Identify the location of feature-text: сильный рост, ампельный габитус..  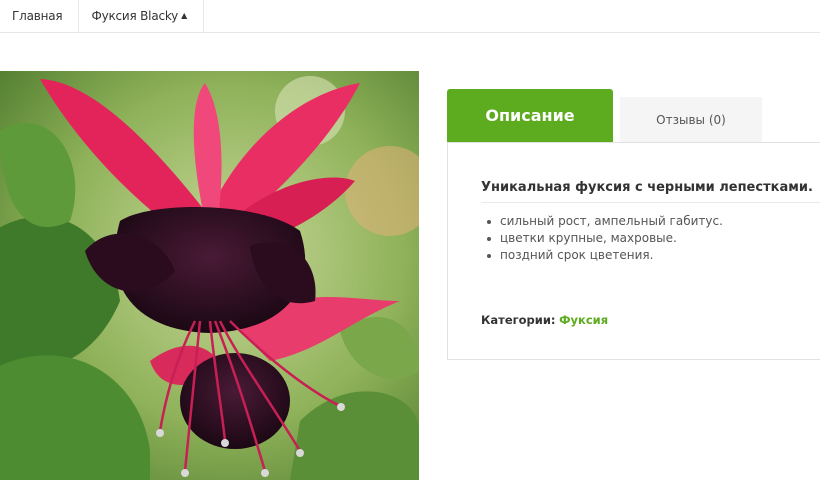
(611, 221).